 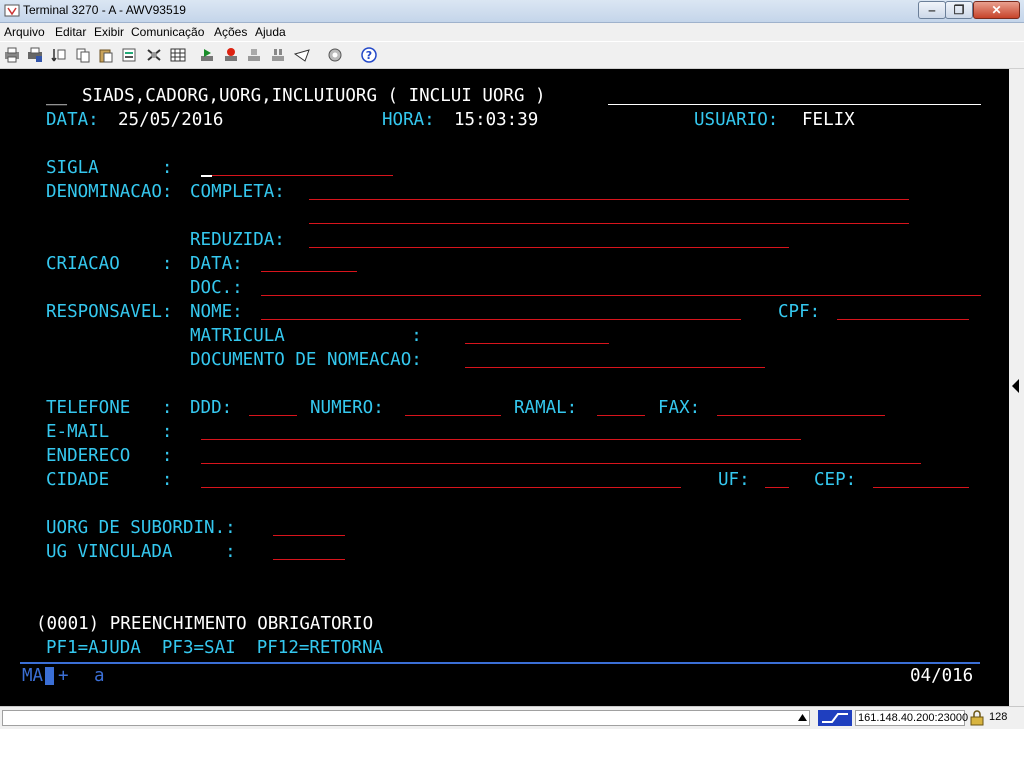 What do you see at coordinates (72, 120) in the screenshot?
I see `data-label: DATA:` at bounding box center [72, 120].